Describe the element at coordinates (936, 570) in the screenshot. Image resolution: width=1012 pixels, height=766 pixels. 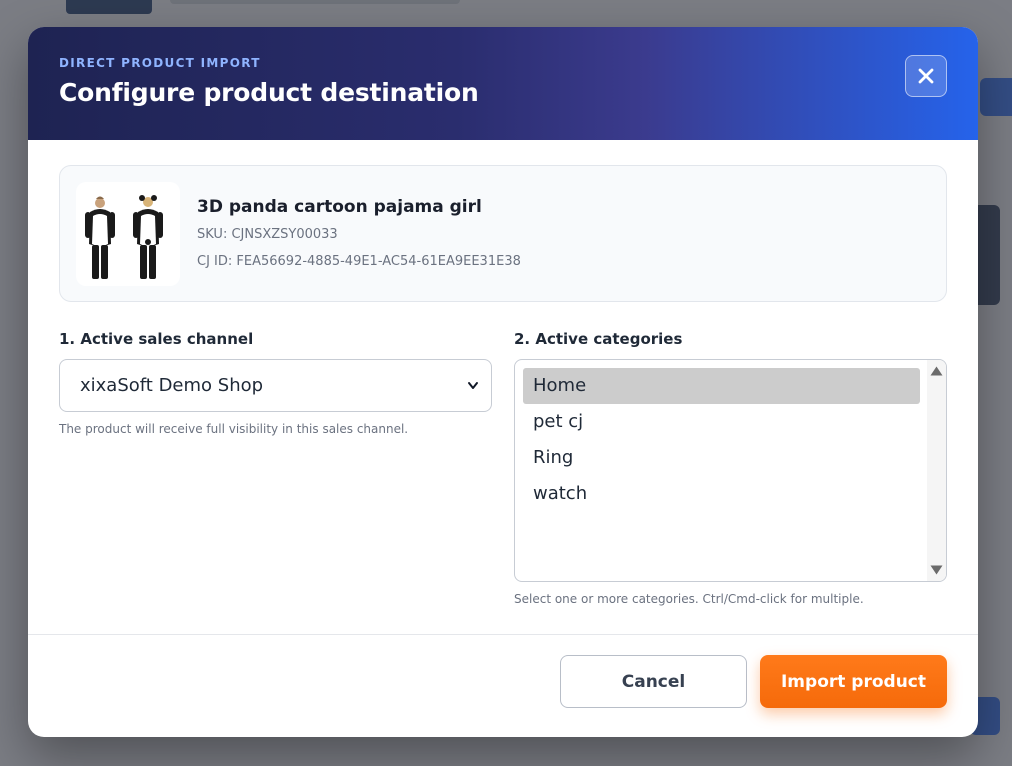
I see `scroll-down-arrow-icon` at that location.